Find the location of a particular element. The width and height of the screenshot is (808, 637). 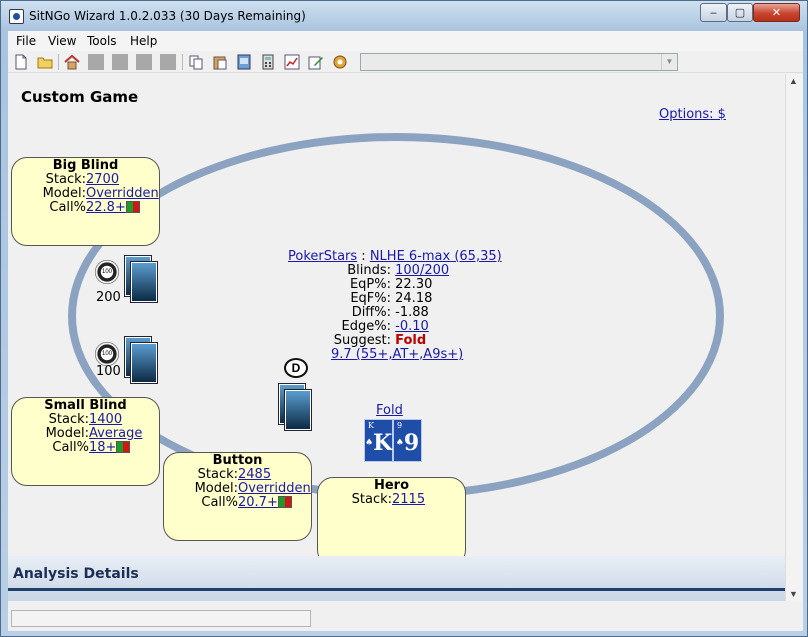

eqp-label: EqP%: is located at coordinates (370, 284).